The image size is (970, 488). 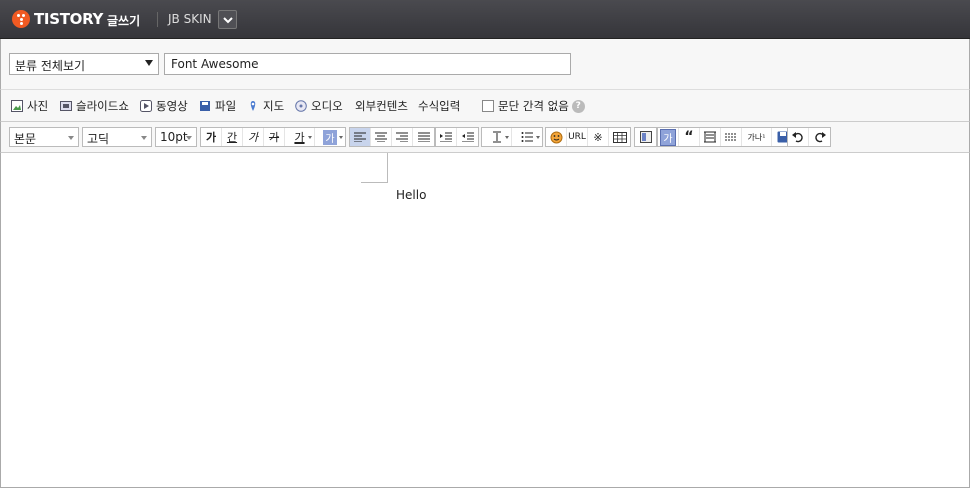 What do you see at coordinates (44, 137) in the screenshot?
I see `paragraph-style-select: 본문` at bounding box center [44, 137].